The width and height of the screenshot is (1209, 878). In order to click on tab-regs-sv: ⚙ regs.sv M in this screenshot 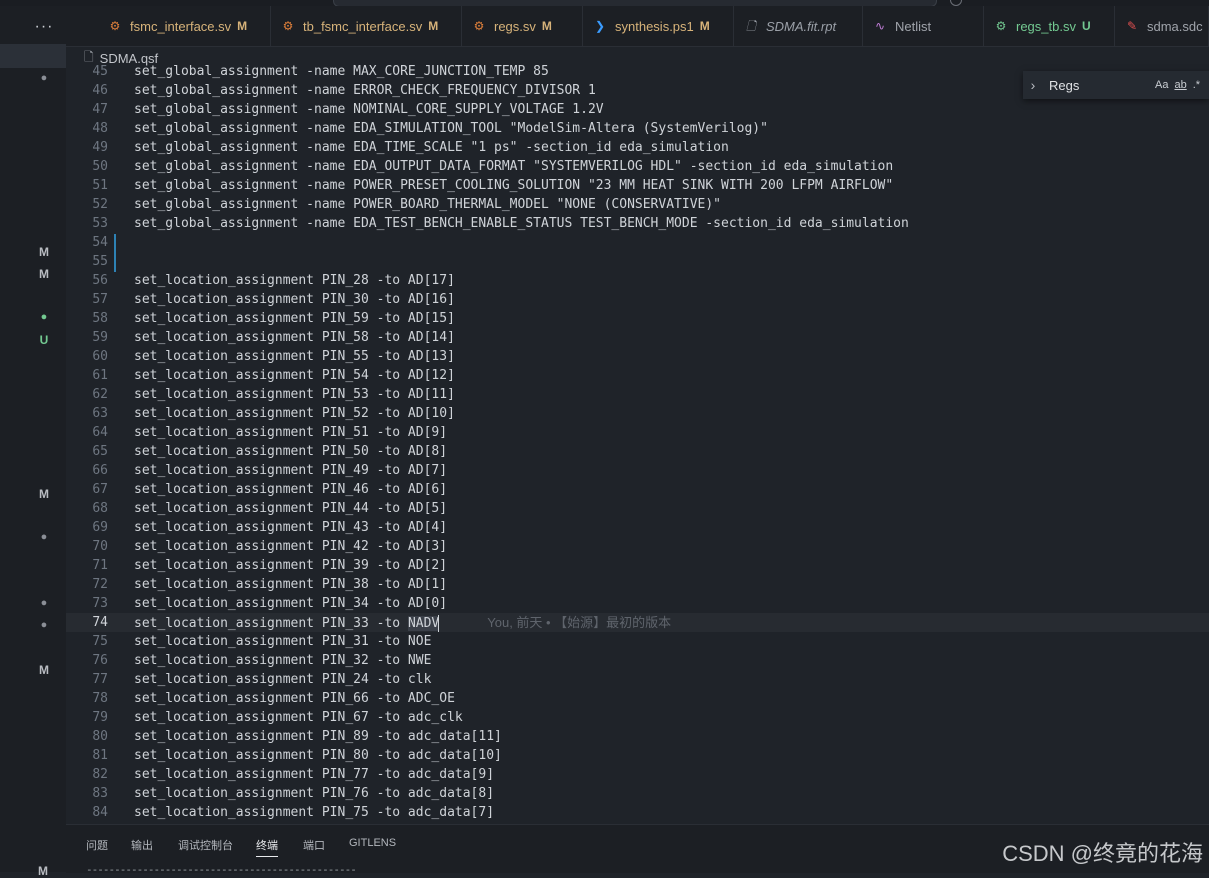, I will do `click(522, 26)`.